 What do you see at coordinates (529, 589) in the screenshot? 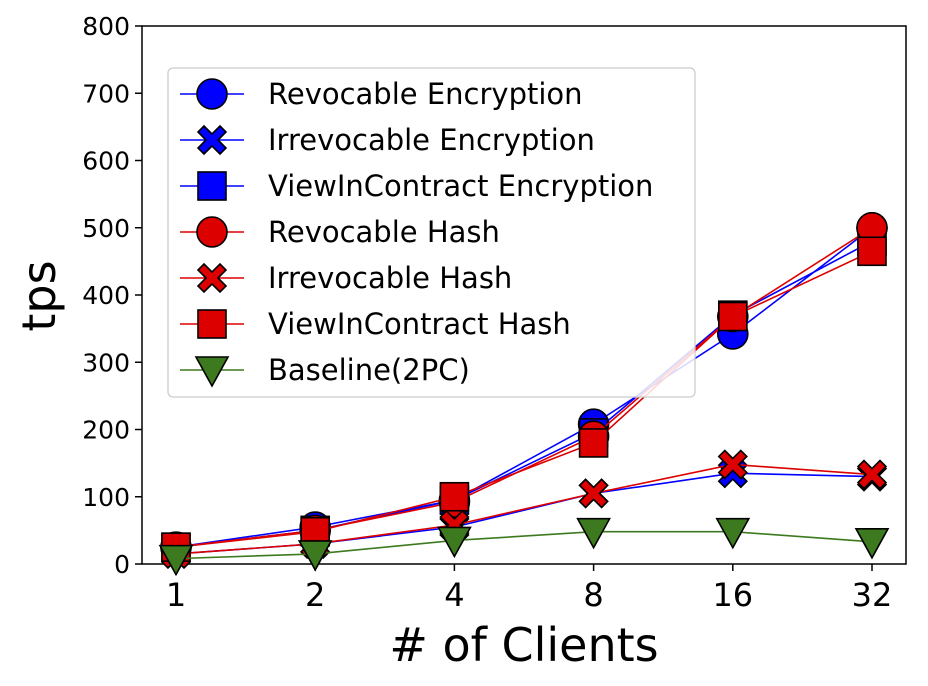
I see `x-axis: 1 2 4 8 16 32` at bounding box center [529, 589].